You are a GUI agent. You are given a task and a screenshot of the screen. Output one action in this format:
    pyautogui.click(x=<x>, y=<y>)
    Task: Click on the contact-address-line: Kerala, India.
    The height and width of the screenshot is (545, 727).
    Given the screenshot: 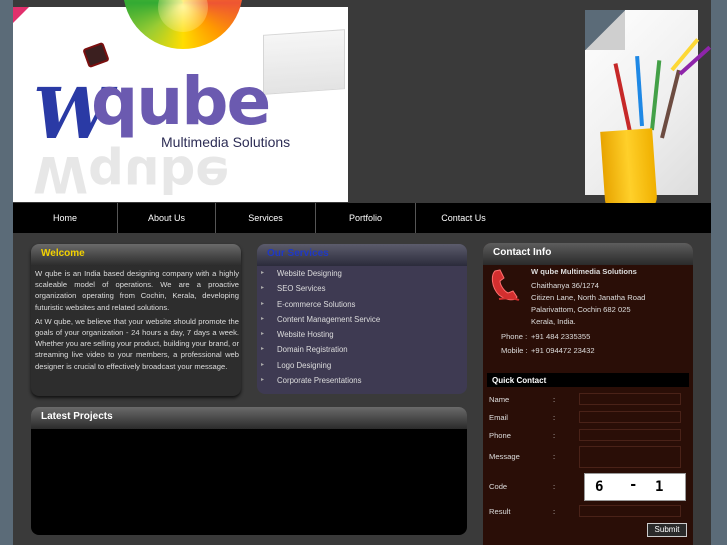 What is the action you would take?
    pyautogui.click(x=553, y=321)
    